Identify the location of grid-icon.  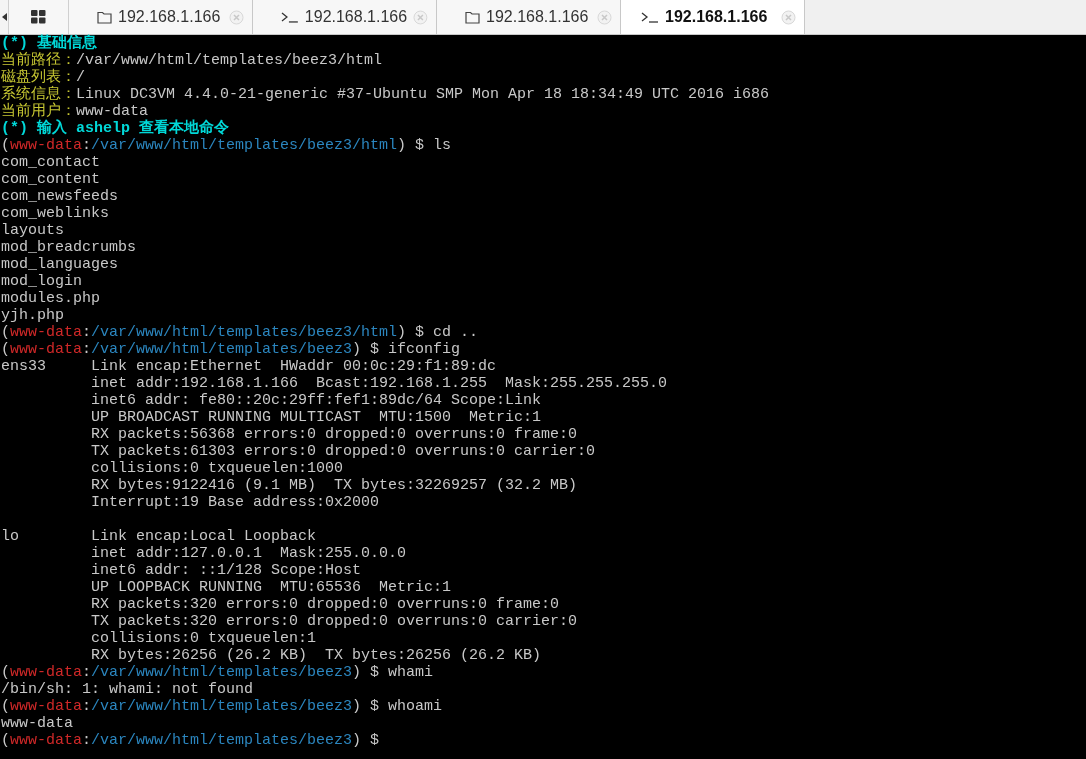
(38, 17).